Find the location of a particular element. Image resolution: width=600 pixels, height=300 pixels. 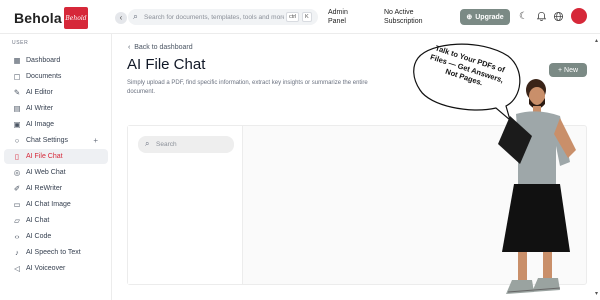

image-icon: ▣ is located at coordinates (17, 124).